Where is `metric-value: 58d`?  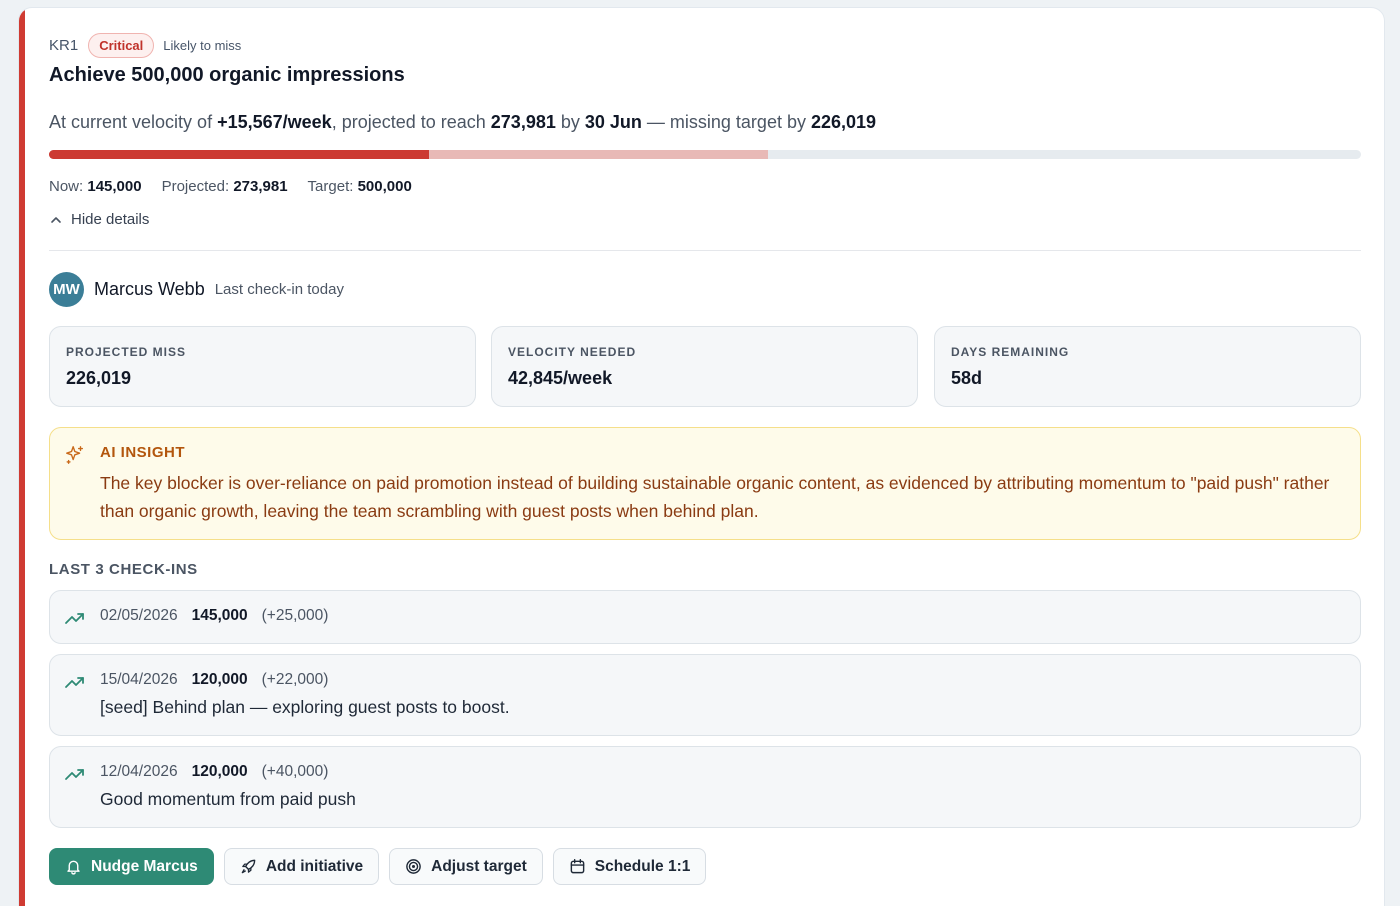
metric-value: 58d is located at coordinates (967, 378).